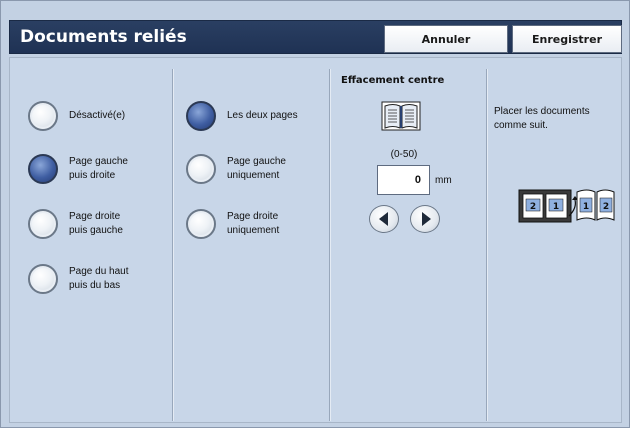 This screenshot has width=630, height=428. What do you see at coordinates (404, 154) in the screenshot?
I see `value-range: (0-50)` at bounding box center [404, 154].